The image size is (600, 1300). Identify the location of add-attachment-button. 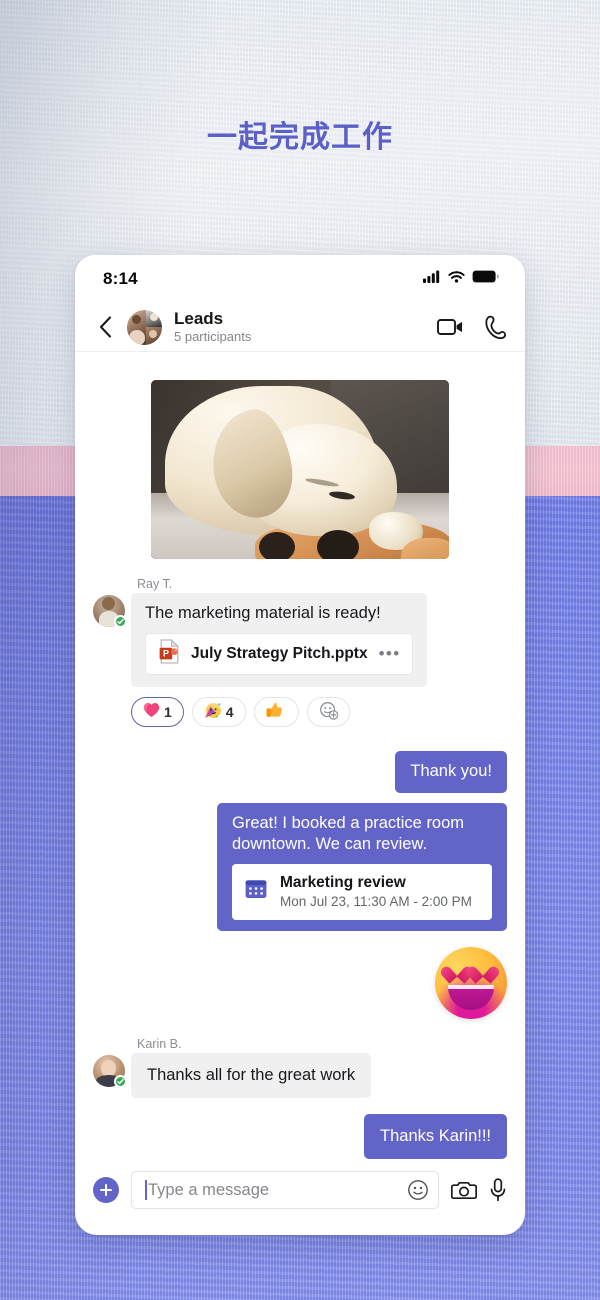
(106, 1190).